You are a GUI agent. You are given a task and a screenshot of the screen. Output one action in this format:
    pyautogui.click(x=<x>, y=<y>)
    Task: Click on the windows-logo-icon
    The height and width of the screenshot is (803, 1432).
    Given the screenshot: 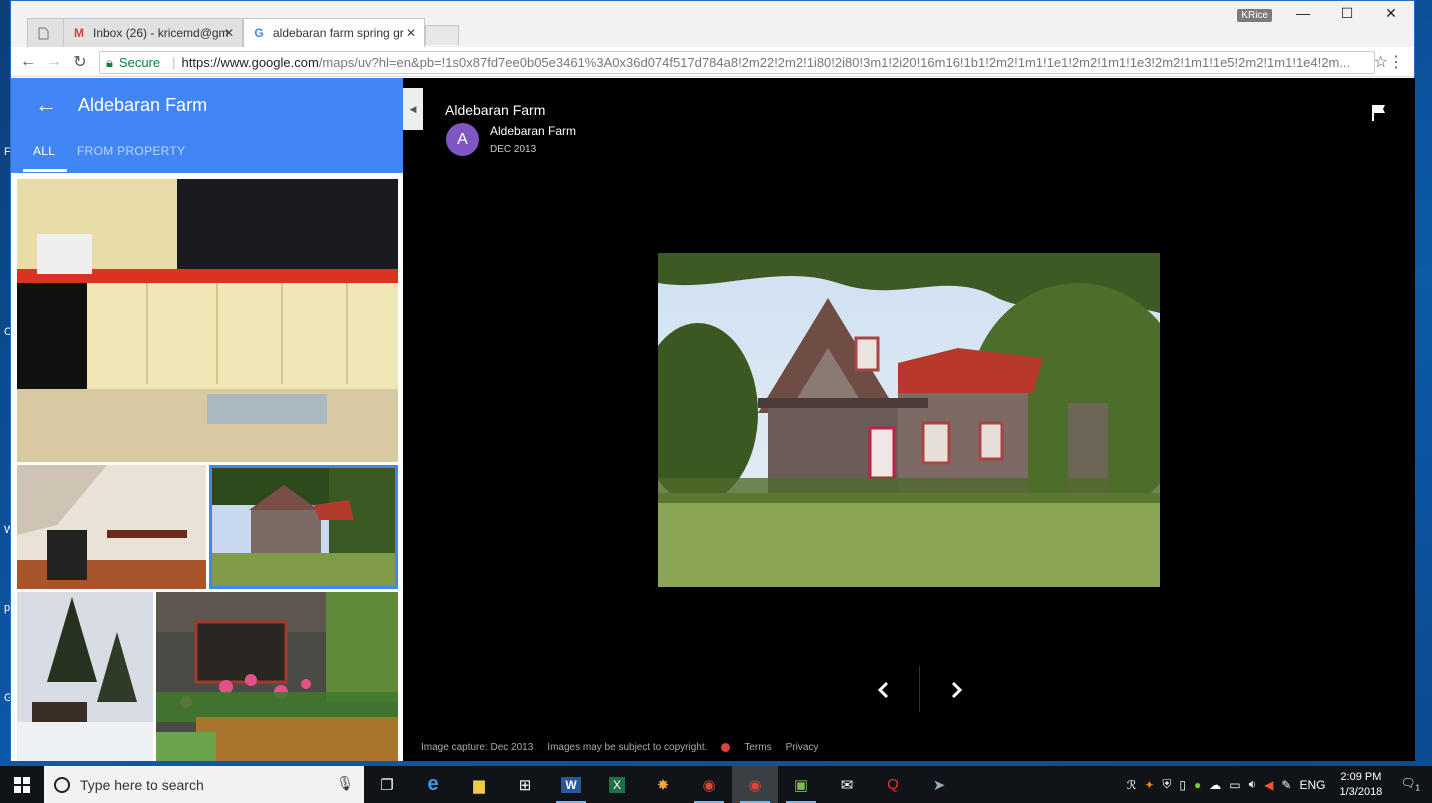 What is the action you would take?
    pyautogui.click(x=22, y=784)
    